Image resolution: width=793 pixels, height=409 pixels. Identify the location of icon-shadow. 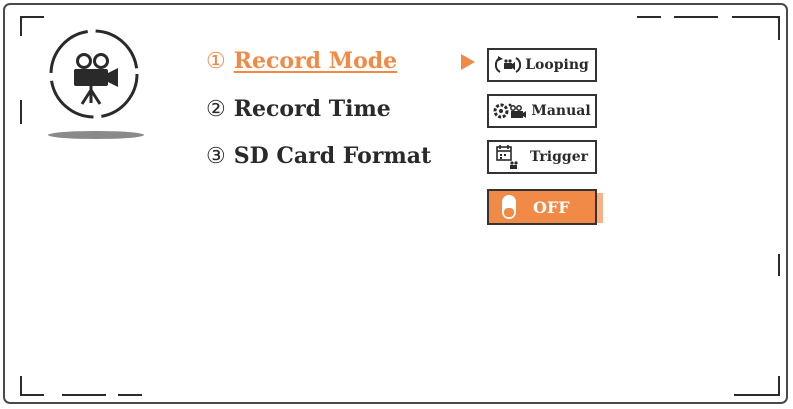
(96, 135).